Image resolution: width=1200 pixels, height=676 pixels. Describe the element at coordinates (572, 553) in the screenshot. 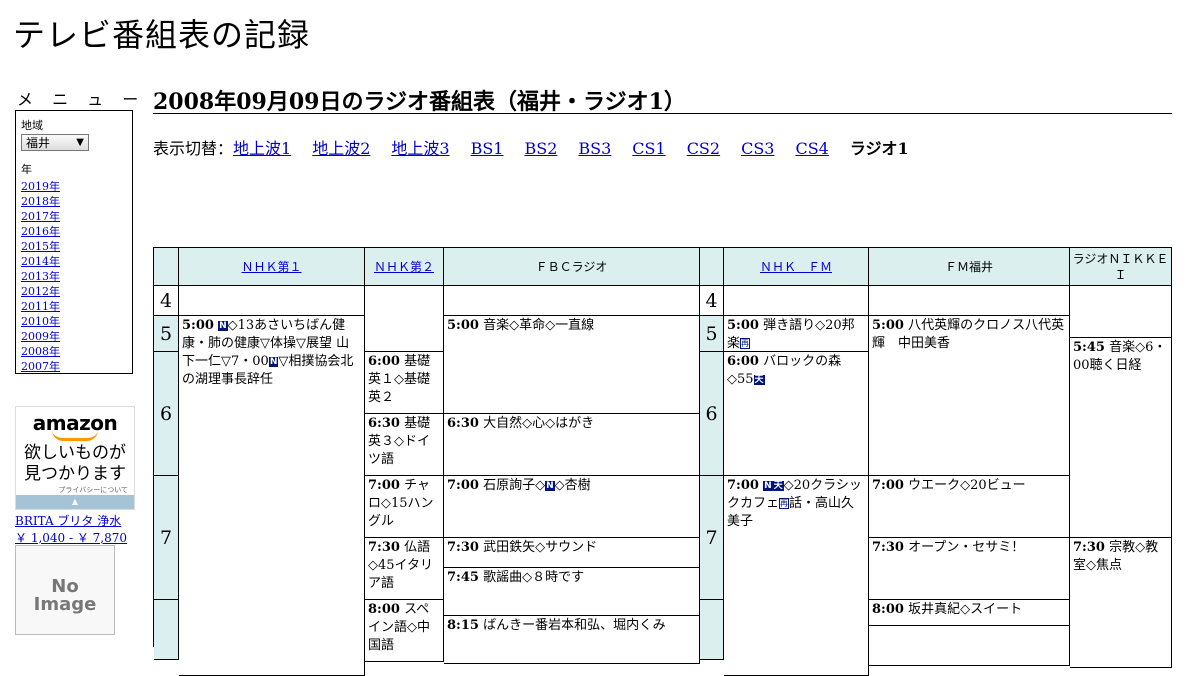

I see `program-cell: 7:30 武田鉄矢◇サウンド` at that location.